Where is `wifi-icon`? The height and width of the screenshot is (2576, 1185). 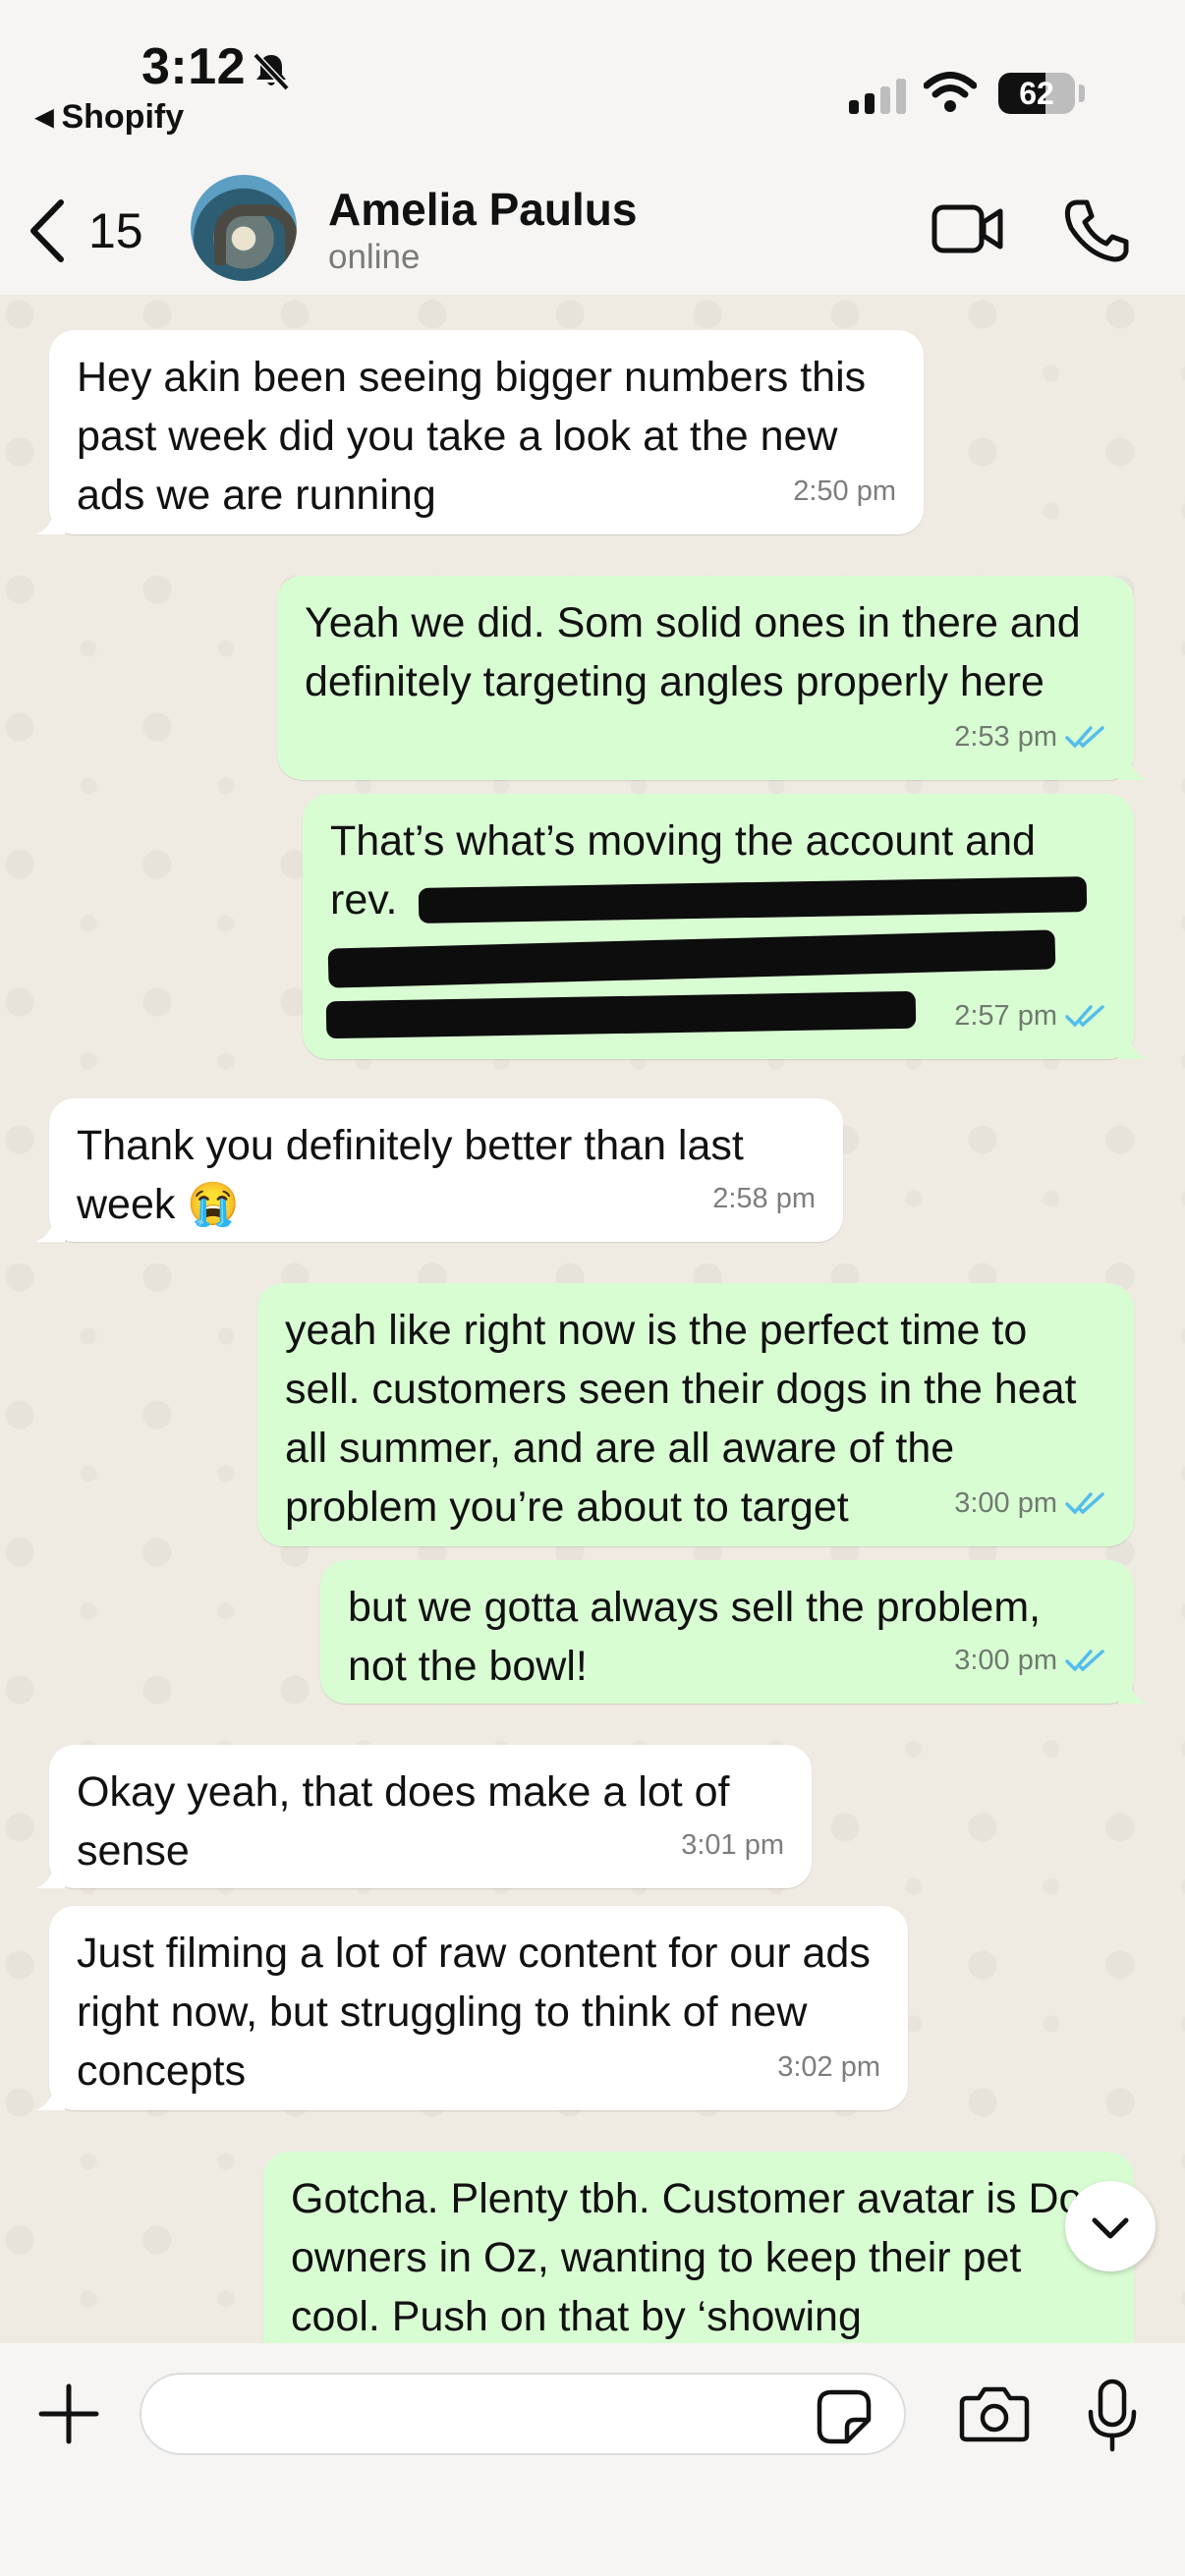 wifi-icon is located at coordinates (951, 95).